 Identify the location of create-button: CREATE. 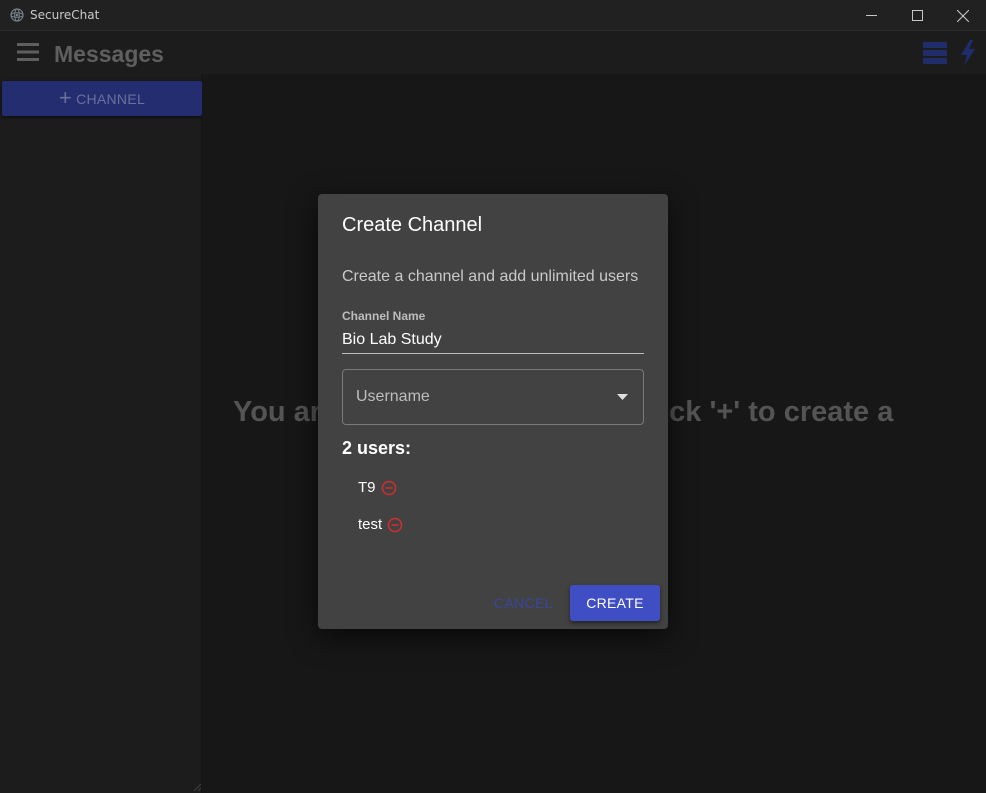
(615, 603).